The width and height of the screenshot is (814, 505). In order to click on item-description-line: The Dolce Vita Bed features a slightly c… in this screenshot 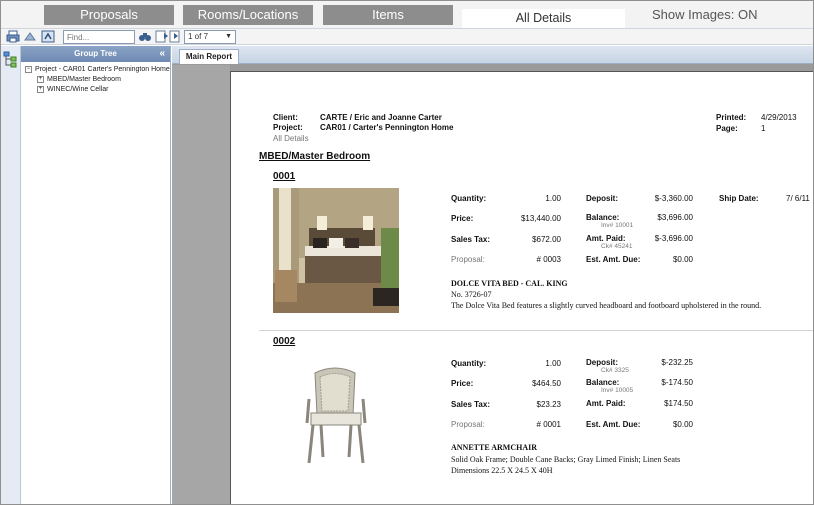, I will do `click(606, 305)`.